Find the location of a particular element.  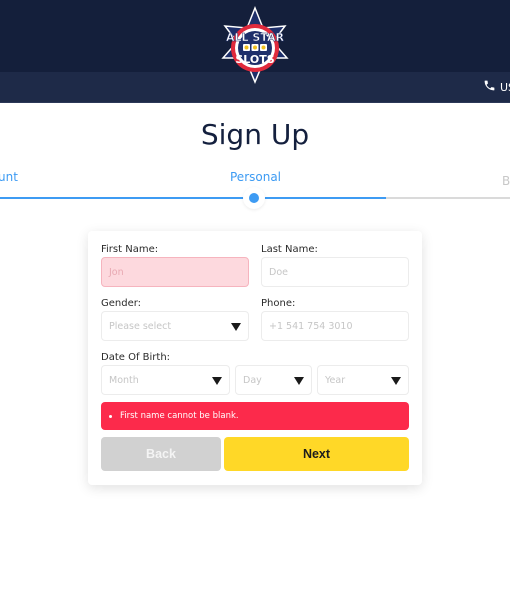

step-next-label: B is located at coordinates (506, 181).